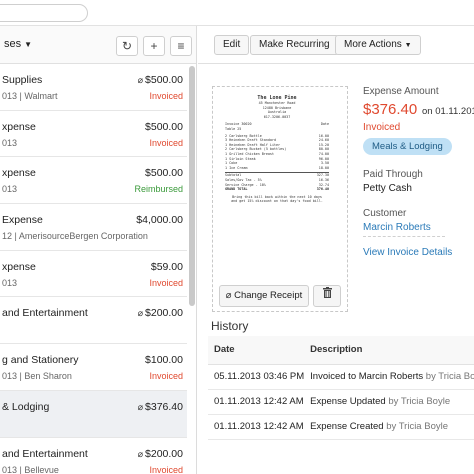  What do you see at coordinates (256, 377) in the screenshot?
I see `history-date: 05.11.2013 03:46 PM` at bounding box center [256, 377].